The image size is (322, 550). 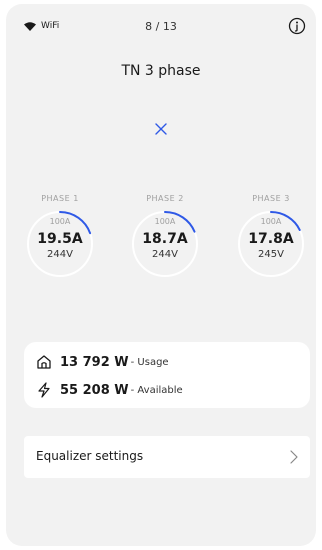 What do you see at coordinates (161, 71) in the screenshot?
I see `page-title: TN 3 phase` at bounding box center [161, 71].